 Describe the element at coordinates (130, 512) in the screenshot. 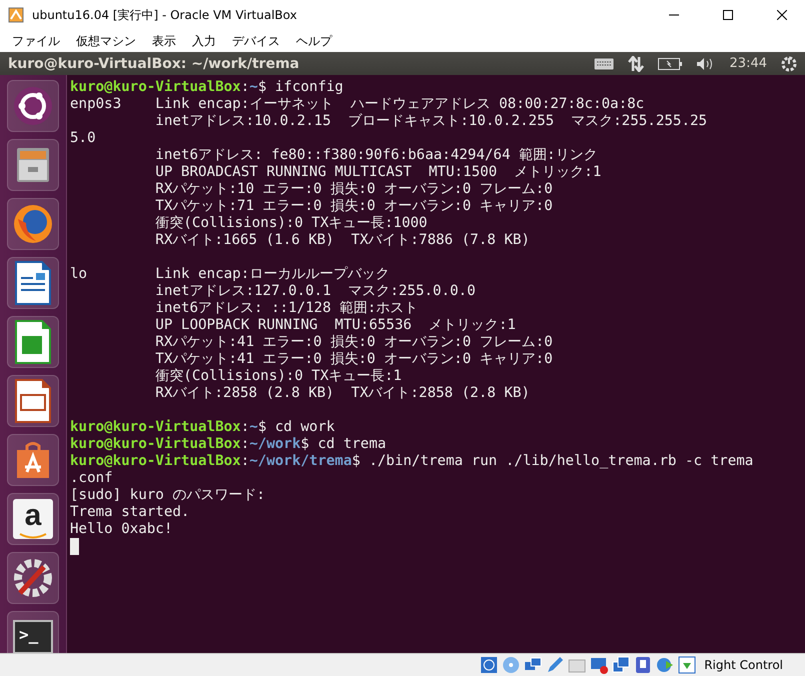

I see `terminal-line: Trema started.` at that location.